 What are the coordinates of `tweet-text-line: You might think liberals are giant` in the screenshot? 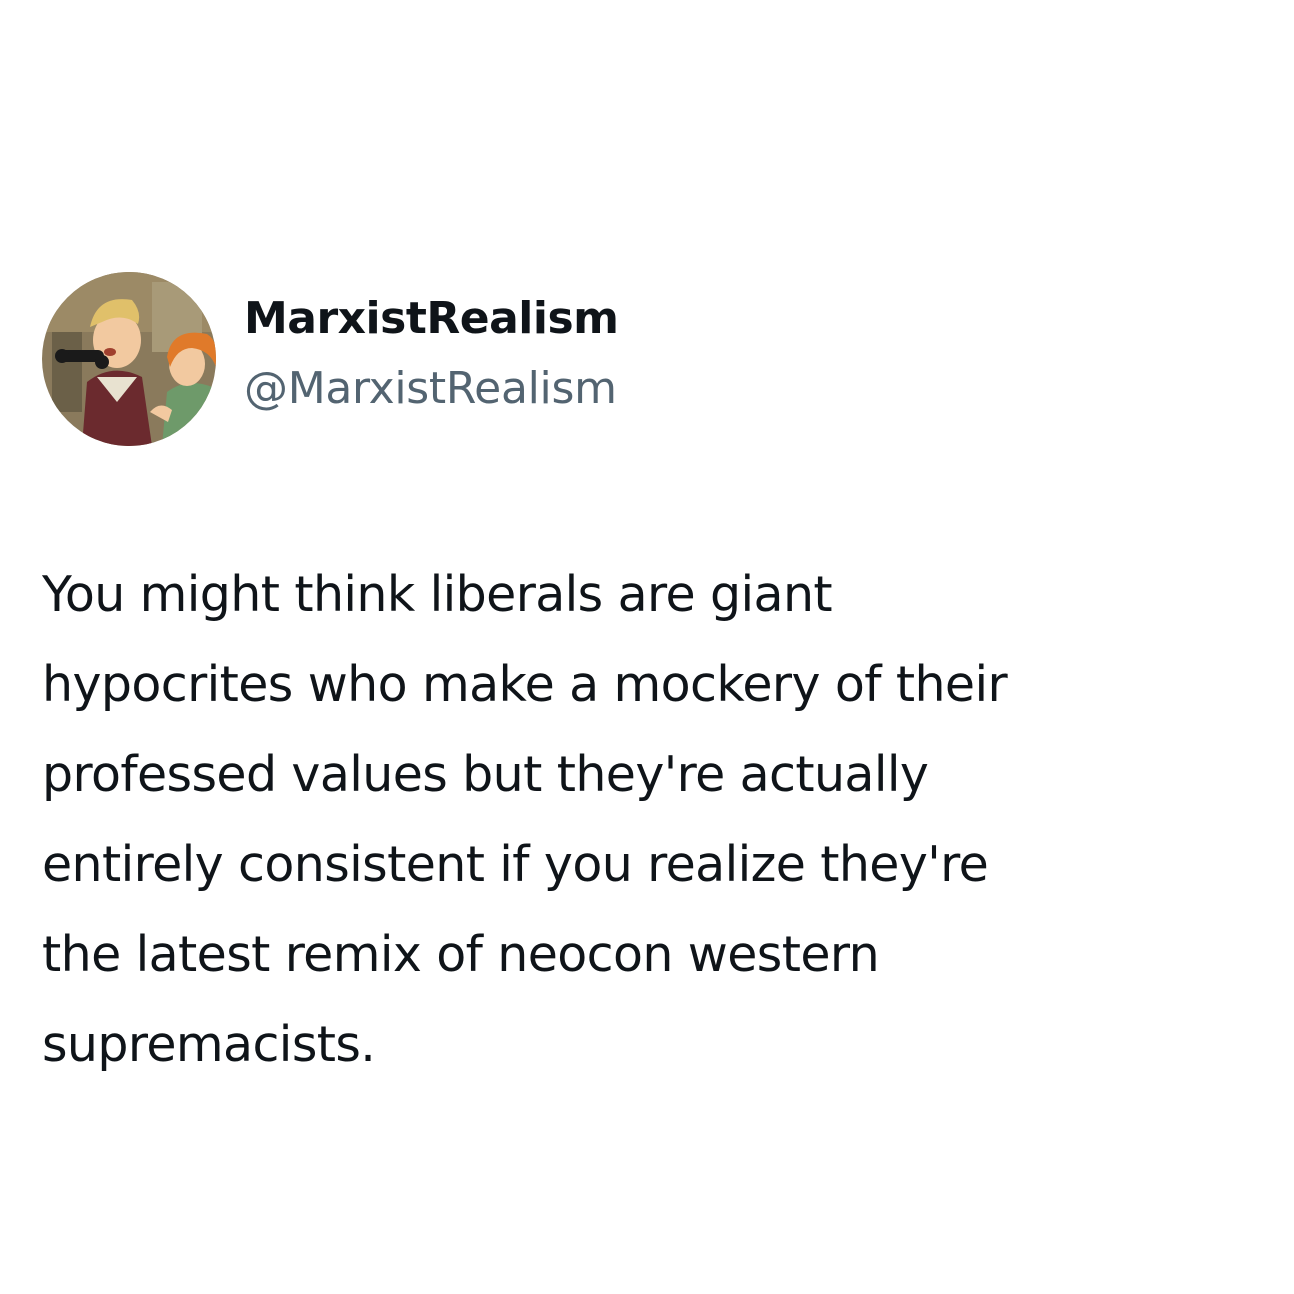 It's located at (437, 594).